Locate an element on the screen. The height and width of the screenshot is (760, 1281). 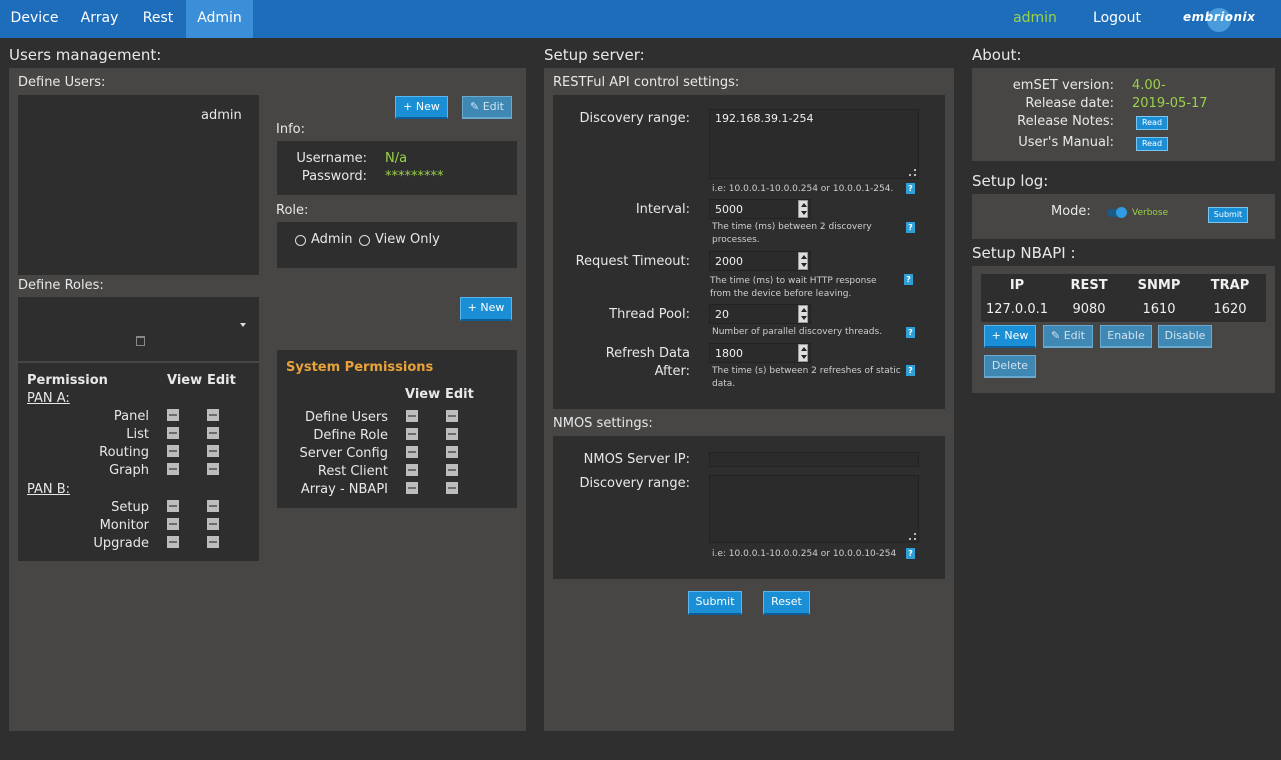
sys-perm-array-nbapi: Array - NBAPI is located at coordinates (344, 489).